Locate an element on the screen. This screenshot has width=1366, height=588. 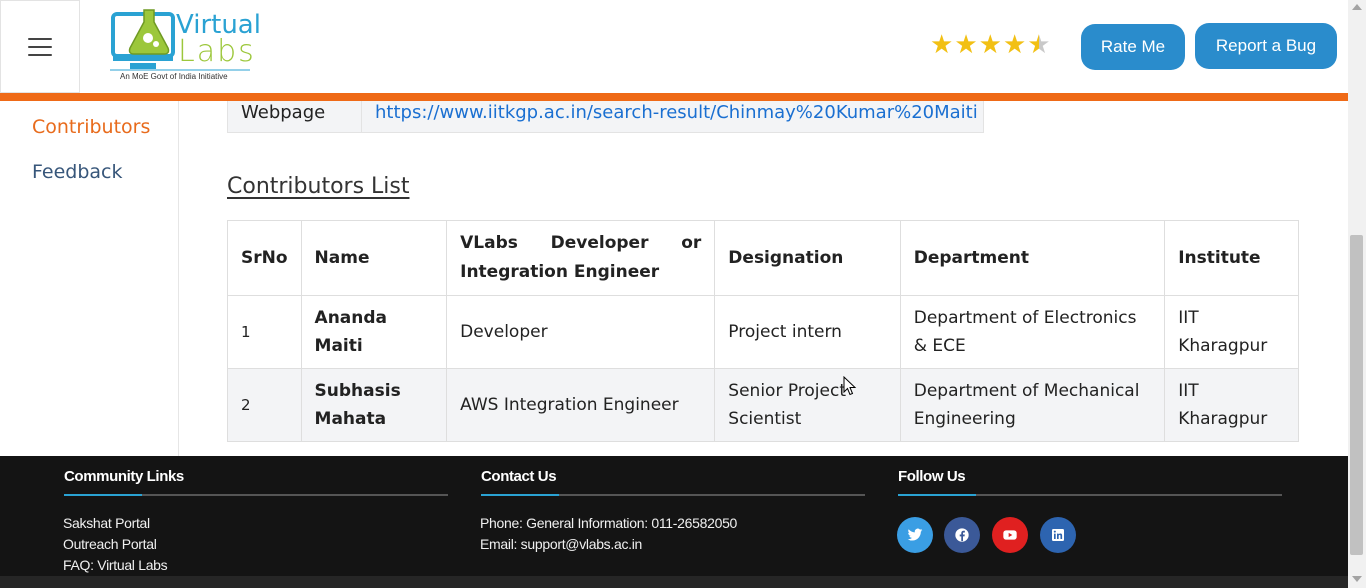
rating-stars: ★ ★ ★ ★ ★ is located at coordinates (990, 44).